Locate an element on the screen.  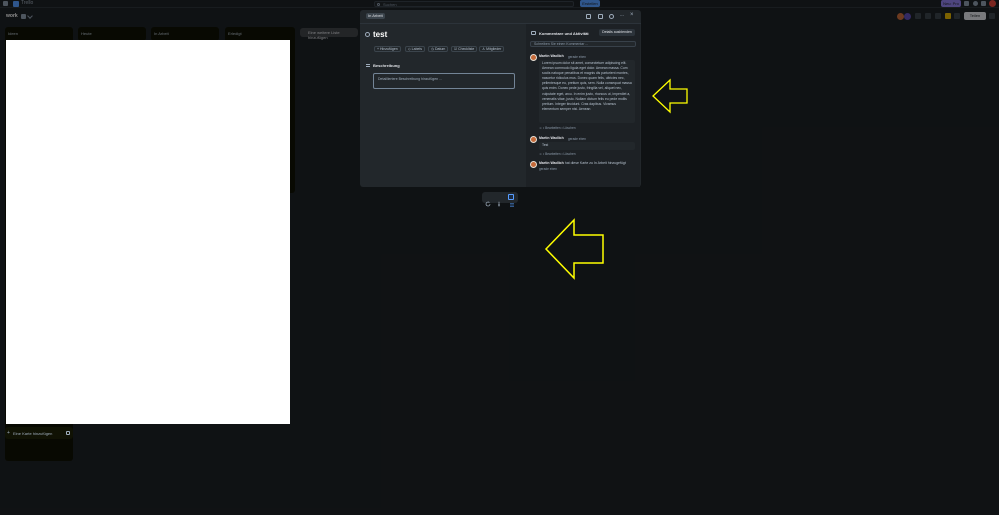
comment-text: Test is located at coordinates (587, 146).